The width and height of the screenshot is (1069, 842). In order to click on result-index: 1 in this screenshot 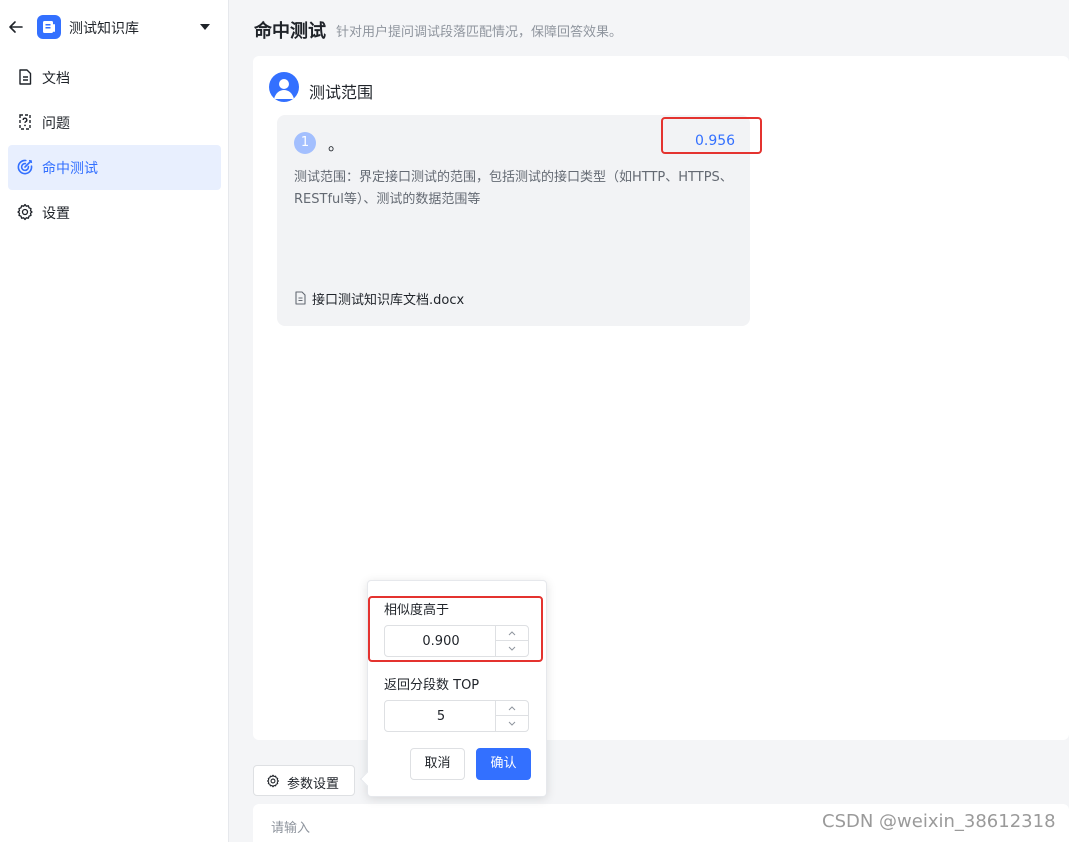, I will do `click(305, 143)`.